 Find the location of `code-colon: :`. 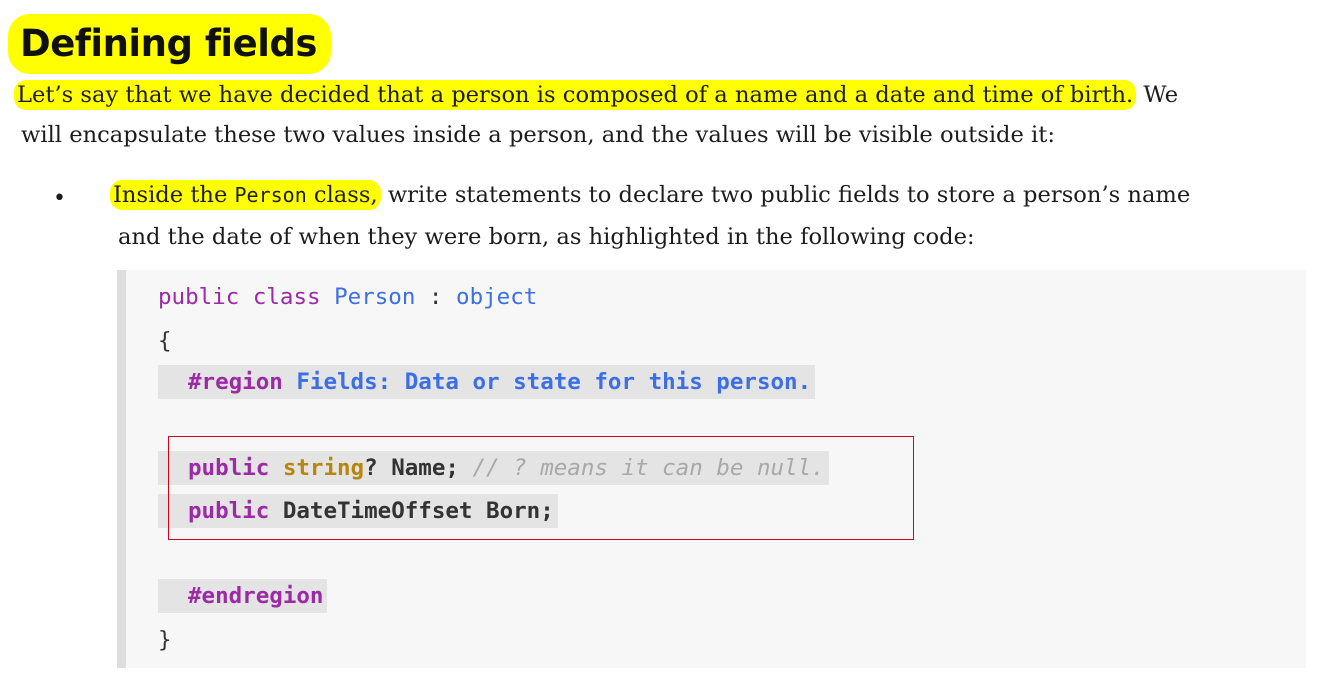

code-colon: : is located at coordinates (436, 297).